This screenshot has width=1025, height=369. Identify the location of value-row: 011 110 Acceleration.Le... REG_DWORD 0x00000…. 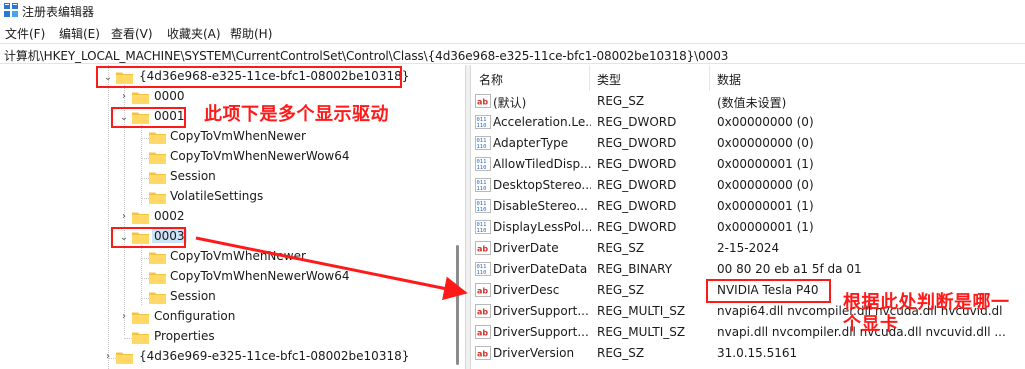
(748, 122).